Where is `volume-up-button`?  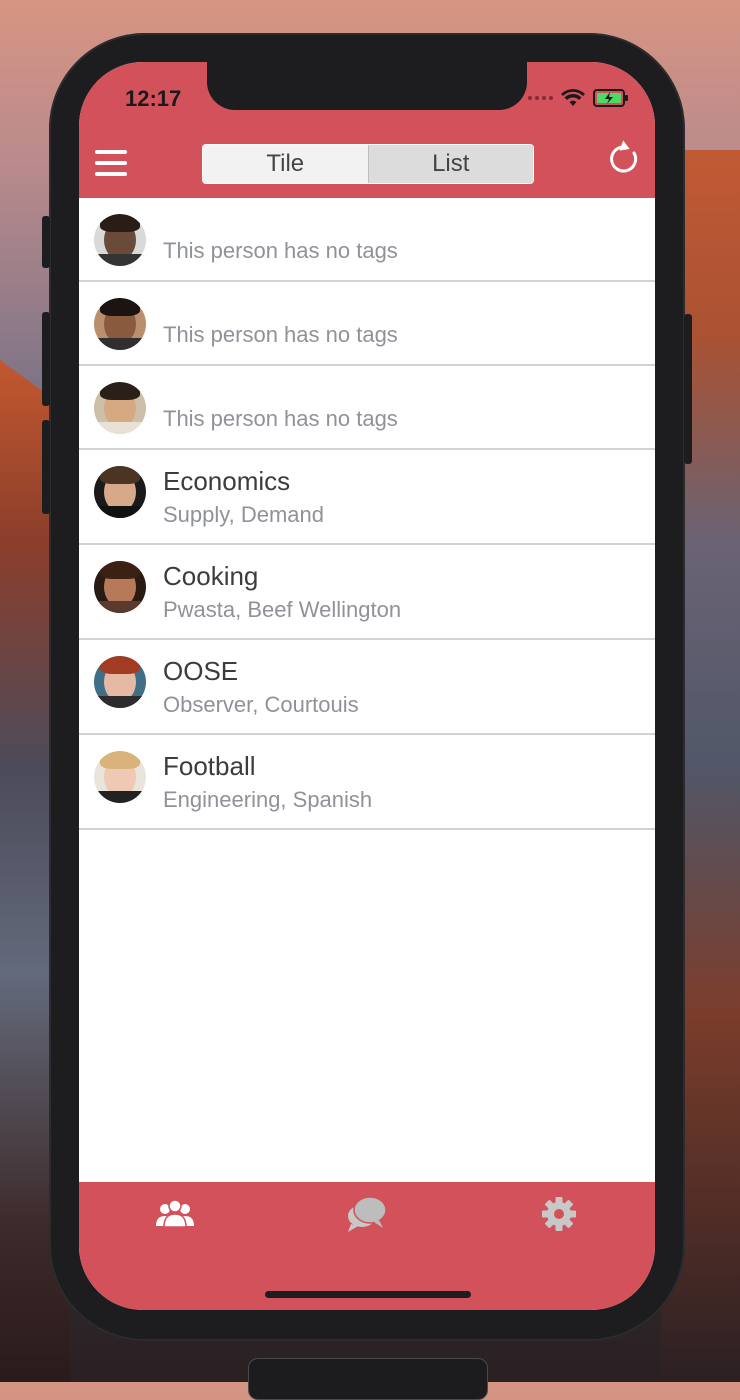 volume-up-button is located at coordinates (46, 359).